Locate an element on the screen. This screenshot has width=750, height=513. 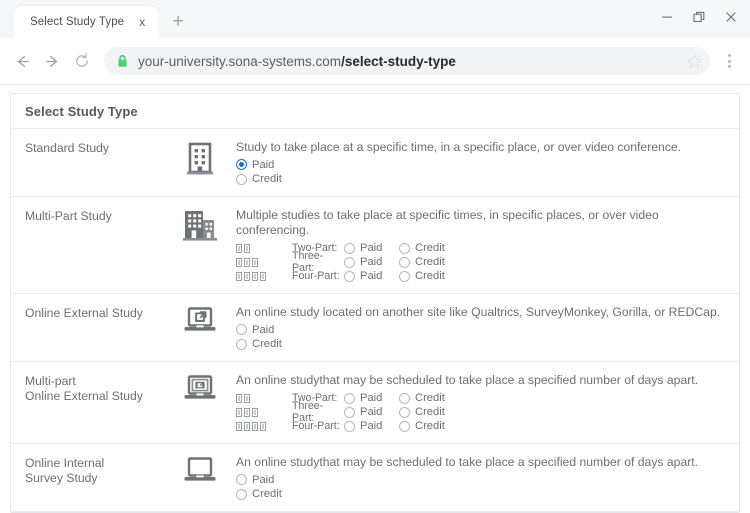
close-icon is located at coordinates (731, 17).